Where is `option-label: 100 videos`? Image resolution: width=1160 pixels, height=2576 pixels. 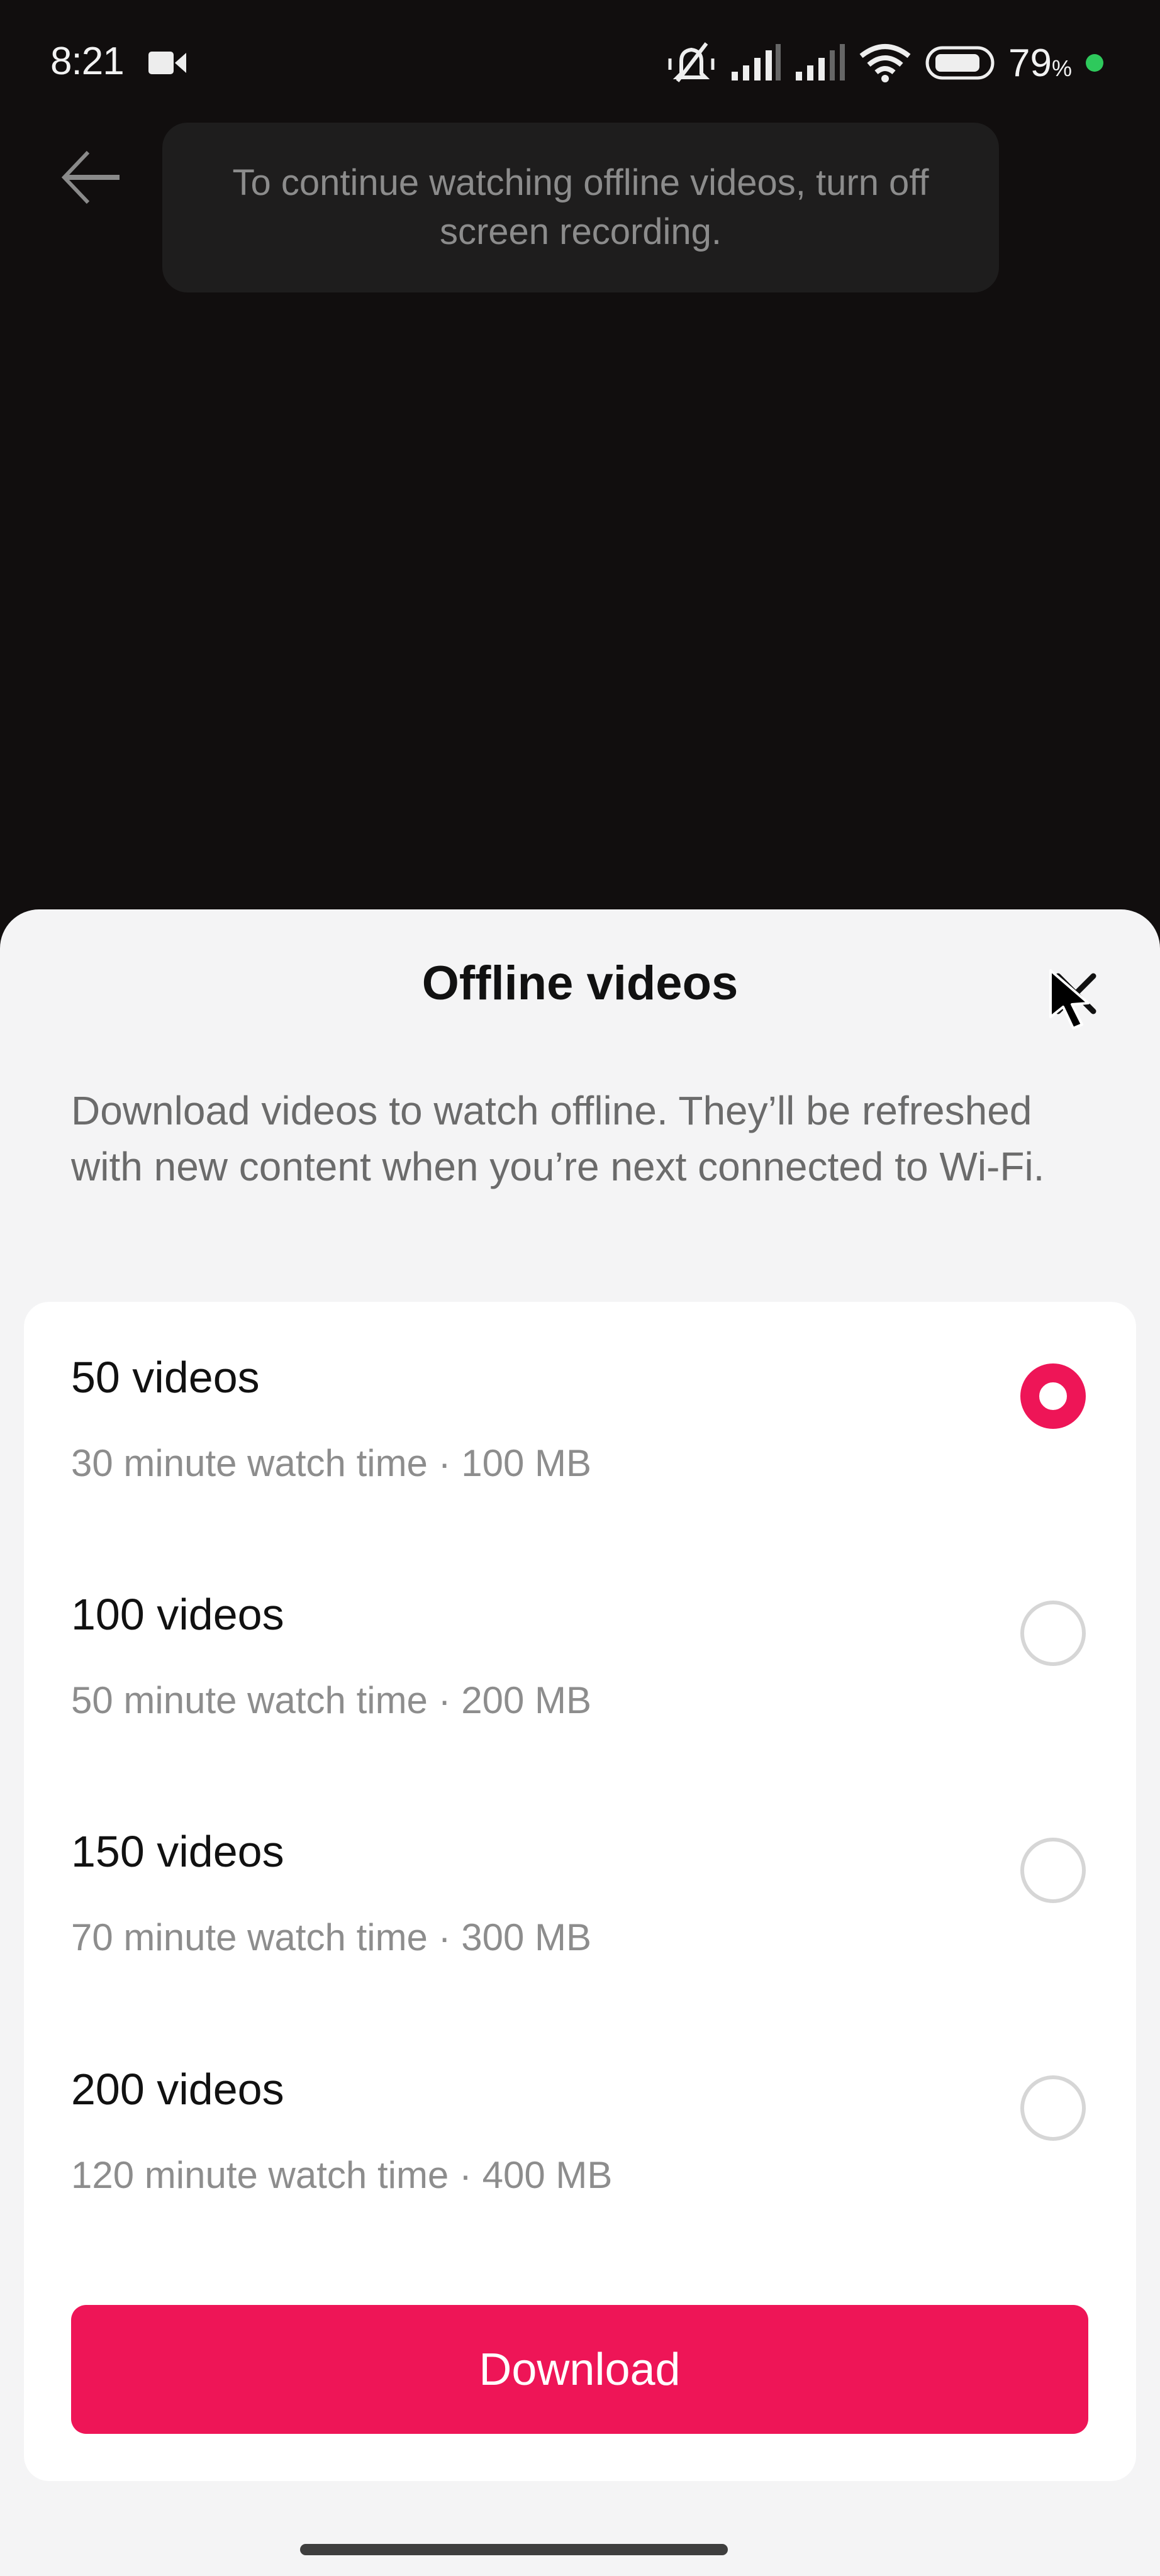 option-label: 100 videos is located at coordinates (177, 1614).